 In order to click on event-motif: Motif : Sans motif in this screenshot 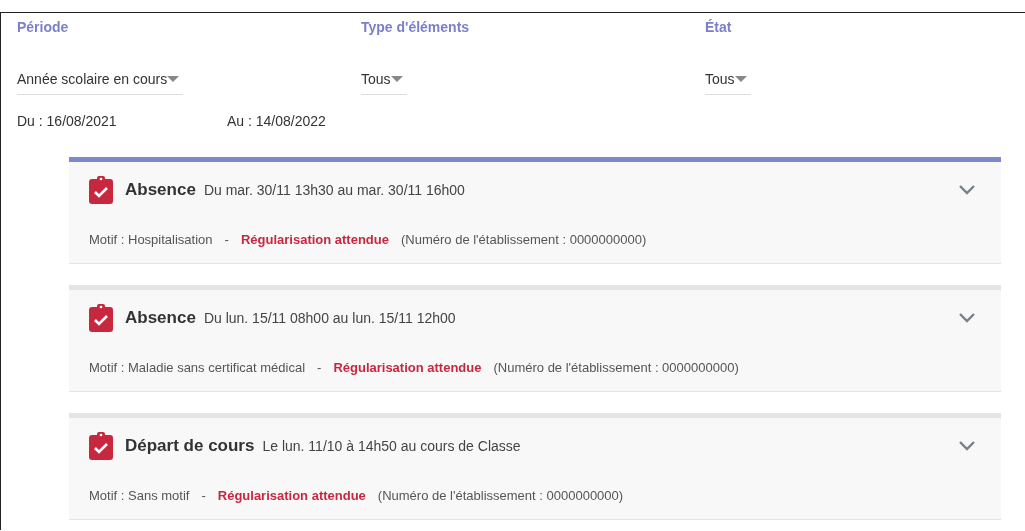, I will do `click(139, 495)`.